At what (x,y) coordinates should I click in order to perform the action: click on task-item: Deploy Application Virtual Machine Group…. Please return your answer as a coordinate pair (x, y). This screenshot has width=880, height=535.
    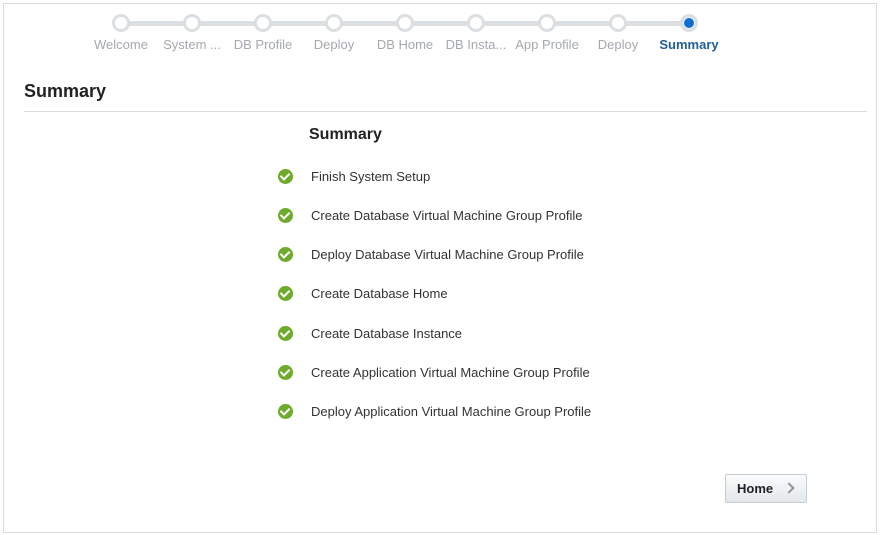
    Looking at the image, I should click on (434, 411).